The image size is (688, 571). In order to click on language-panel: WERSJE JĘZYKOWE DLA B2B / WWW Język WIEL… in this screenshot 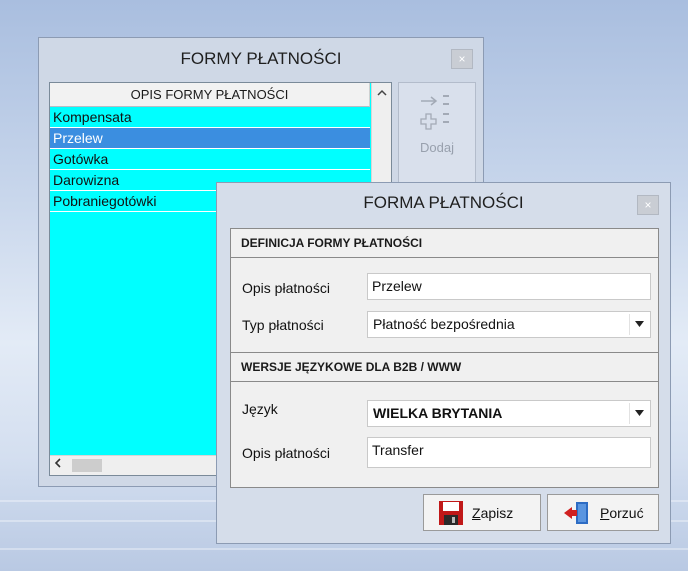, I will do `click(444, 420)`.